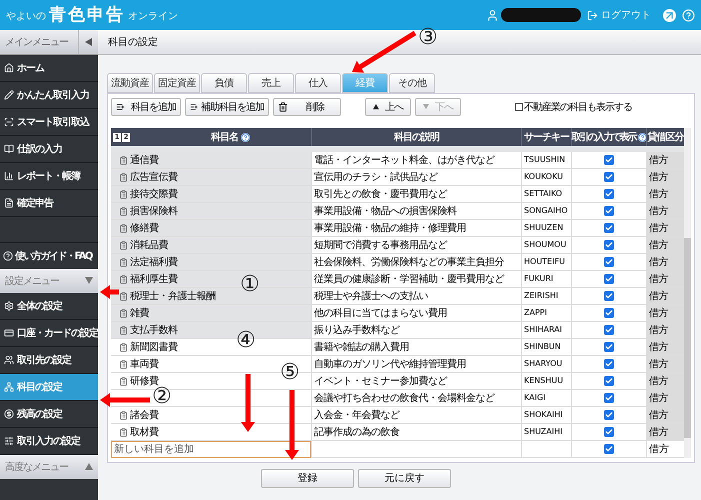 Image resolution: width=701 pixels, height=500 pixels. Describe the element at coordinates (246, 341) in the screenshot. I see `annotation-number: ④` at that location.